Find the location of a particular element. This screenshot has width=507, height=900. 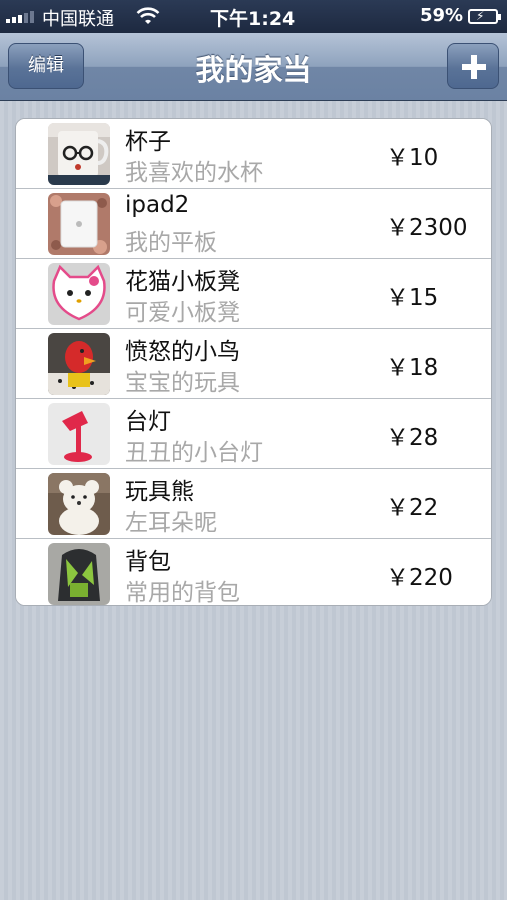

add-item-button is located at coordinates (473, 66).